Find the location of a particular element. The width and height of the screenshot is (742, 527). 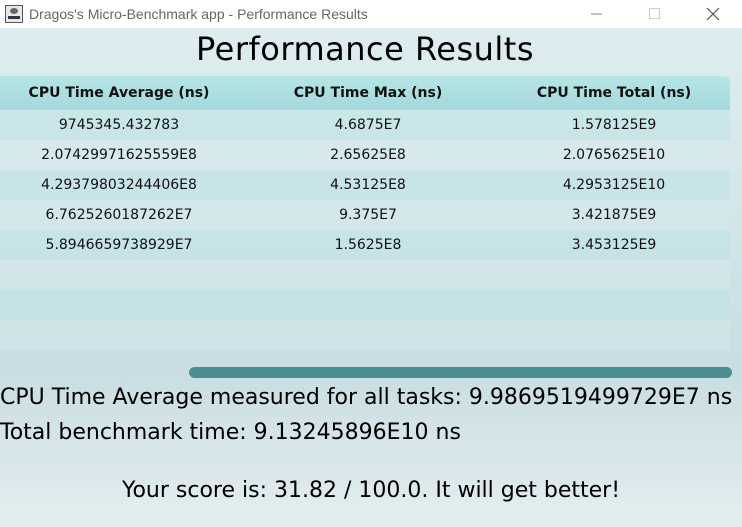

cell-max: 1.5625E8 is located at coordinates (368, 245).